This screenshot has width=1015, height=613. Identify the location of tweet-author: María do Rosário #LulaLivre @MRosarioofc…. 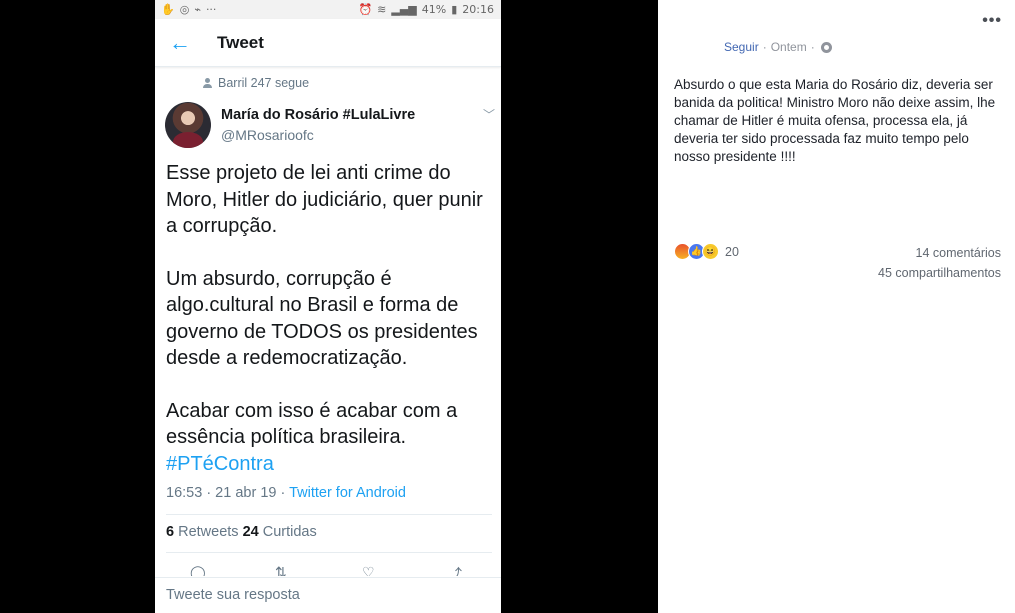
(330, 125).